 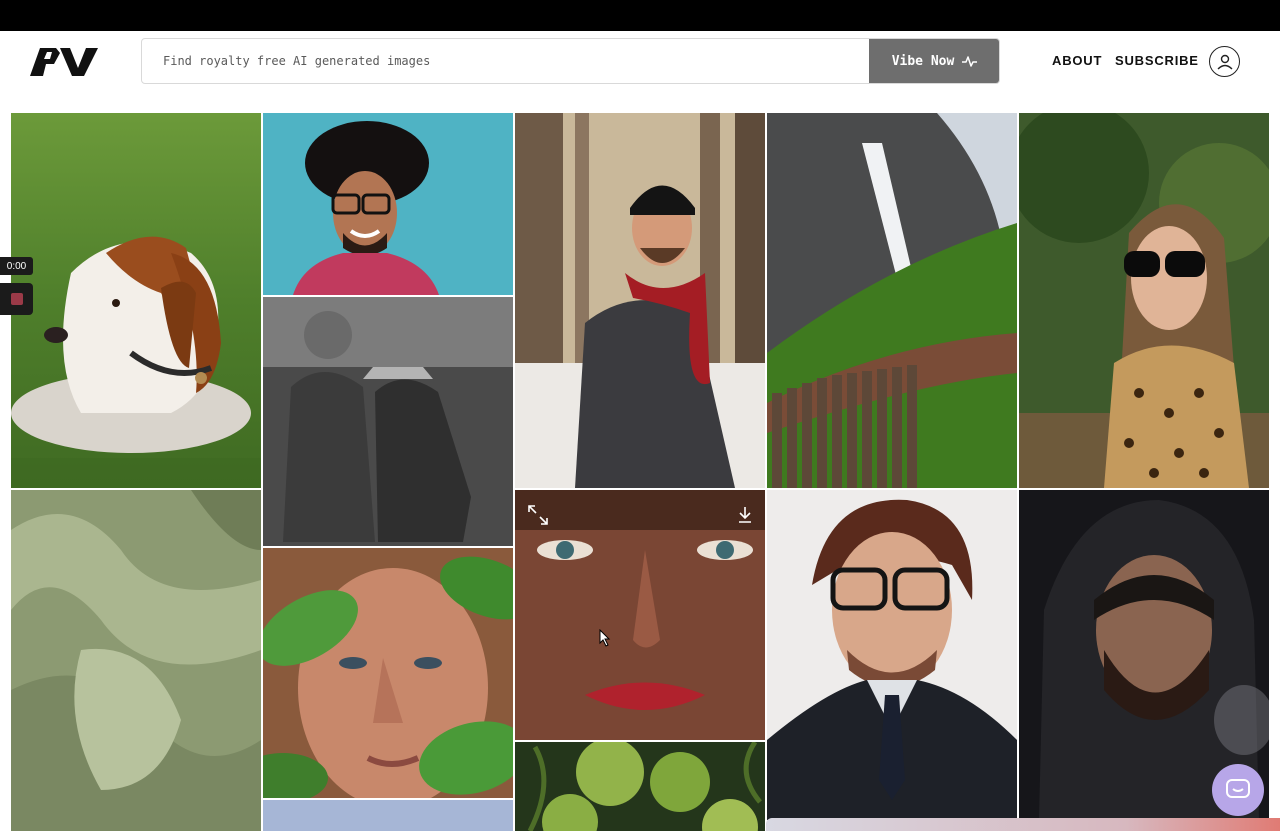 What do you see at coordinates (538, 515) in the screenshot?
I see `expand-icon` at bounding box center [538, 515].